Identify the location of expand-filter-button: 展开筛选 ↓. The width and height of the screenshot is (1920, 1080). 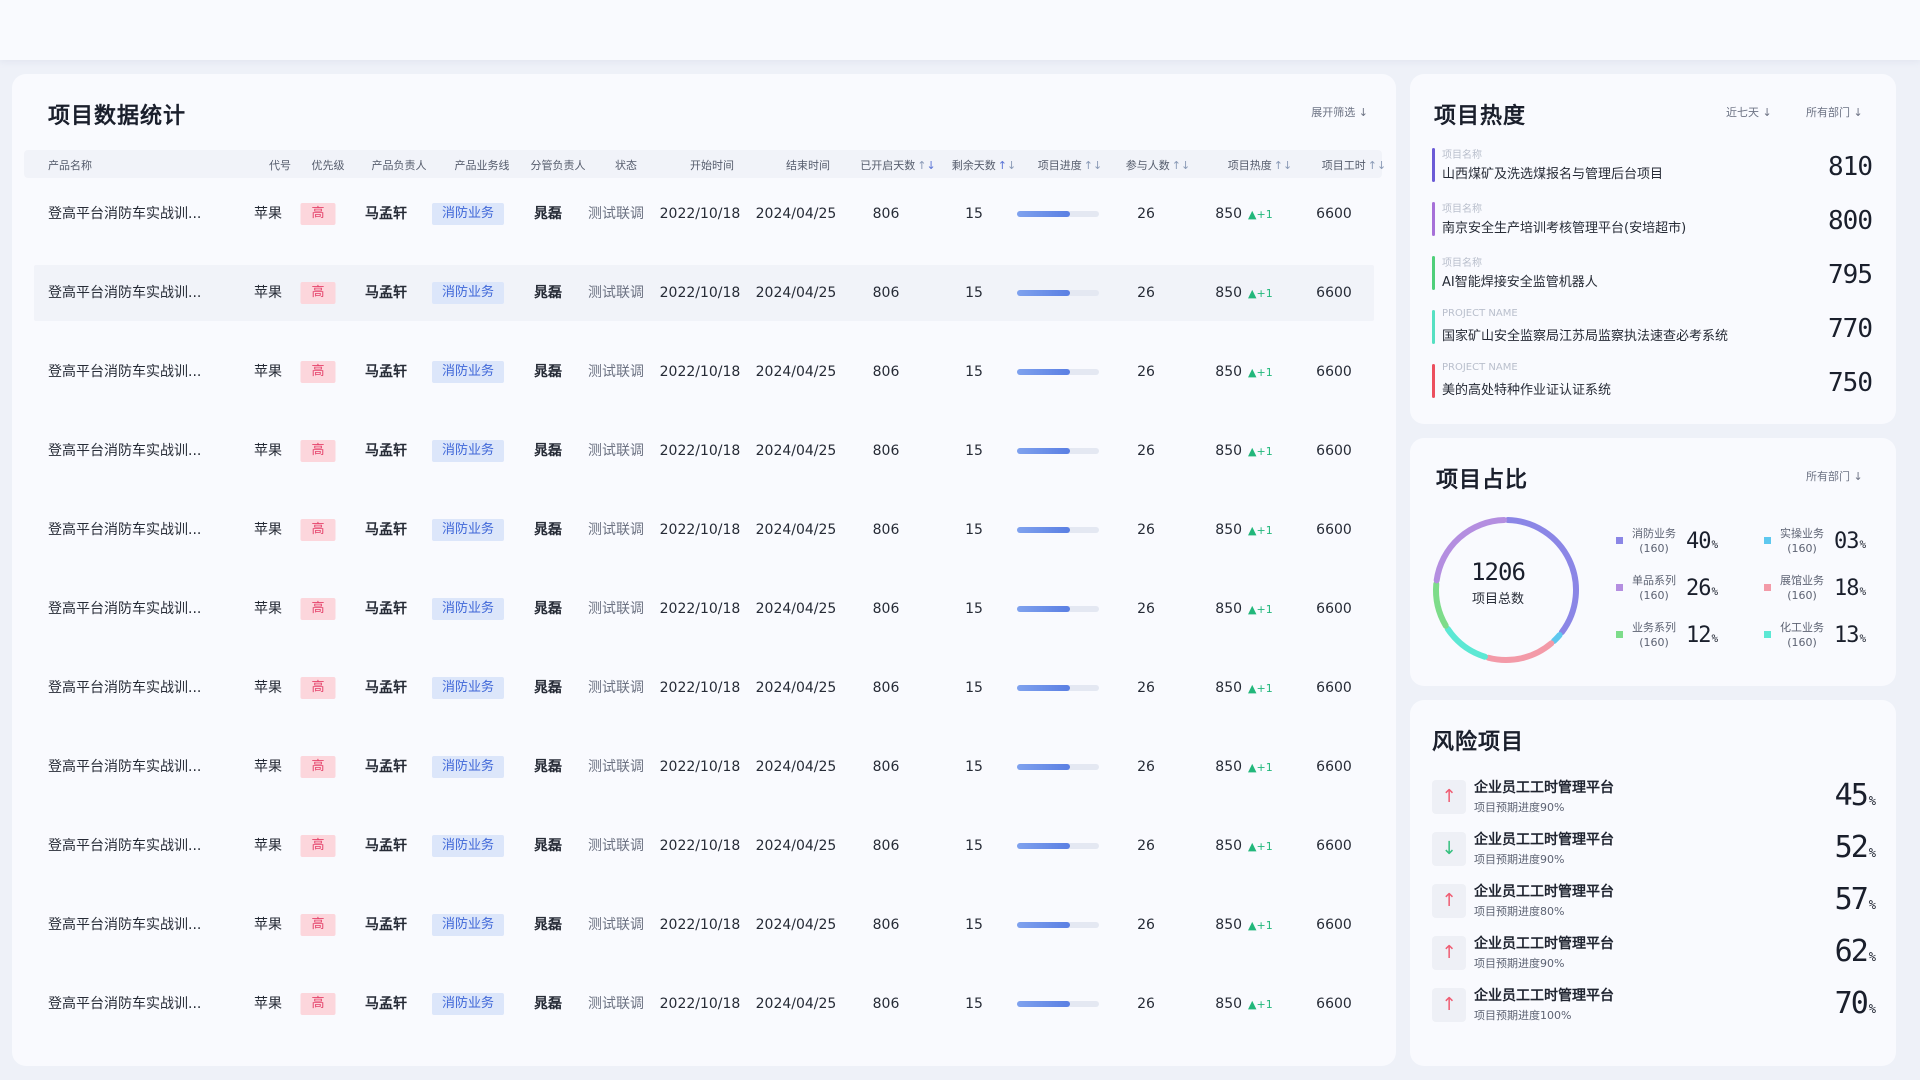
(1339, 112).